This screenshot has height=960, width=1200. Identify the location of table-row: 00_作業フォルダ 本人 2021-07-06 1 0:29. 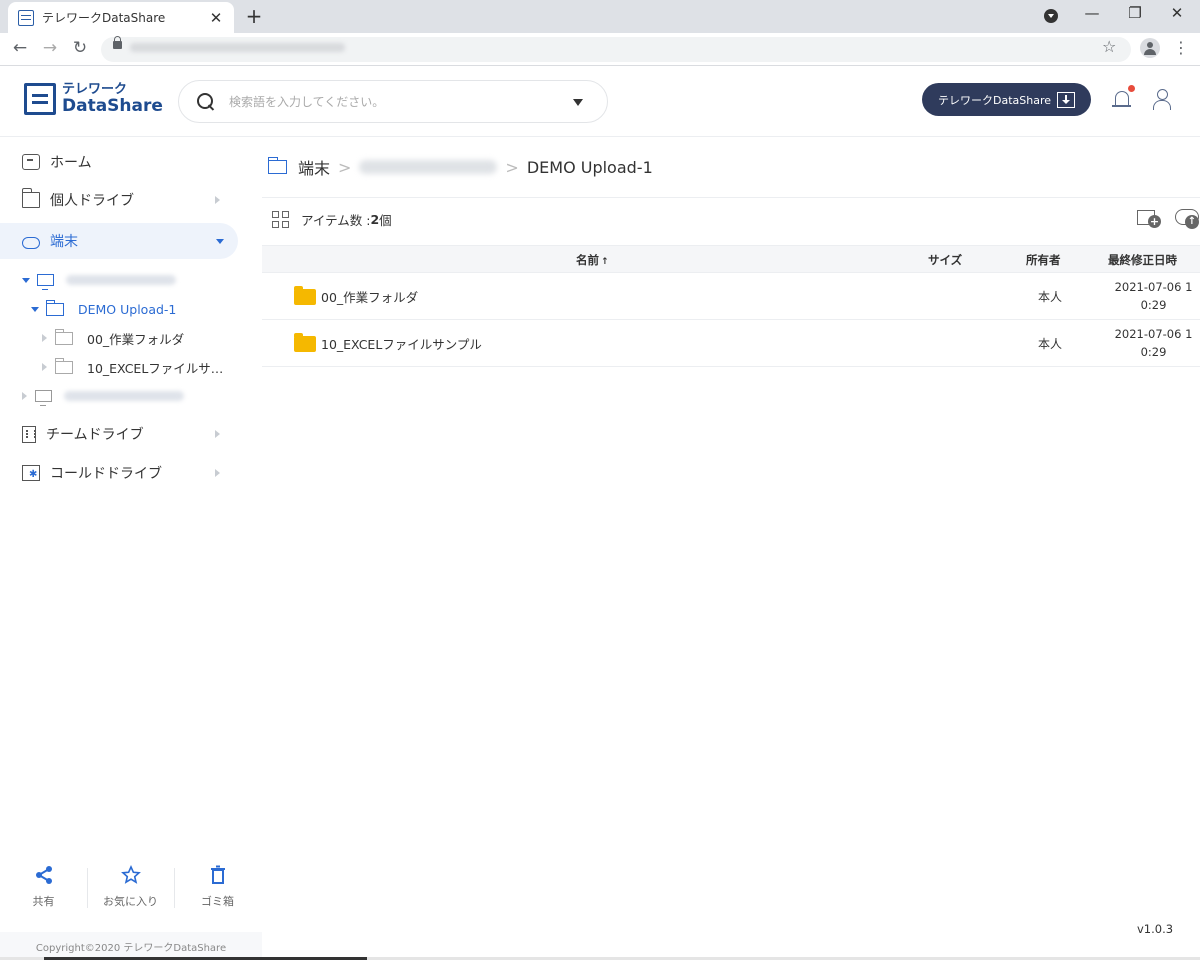
(731, 296).